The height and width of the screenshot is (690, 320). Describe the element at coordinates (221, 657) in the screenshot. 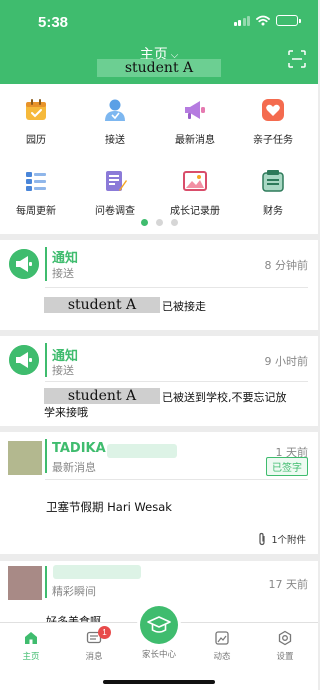

I see `tab-label: 动态` at that location.